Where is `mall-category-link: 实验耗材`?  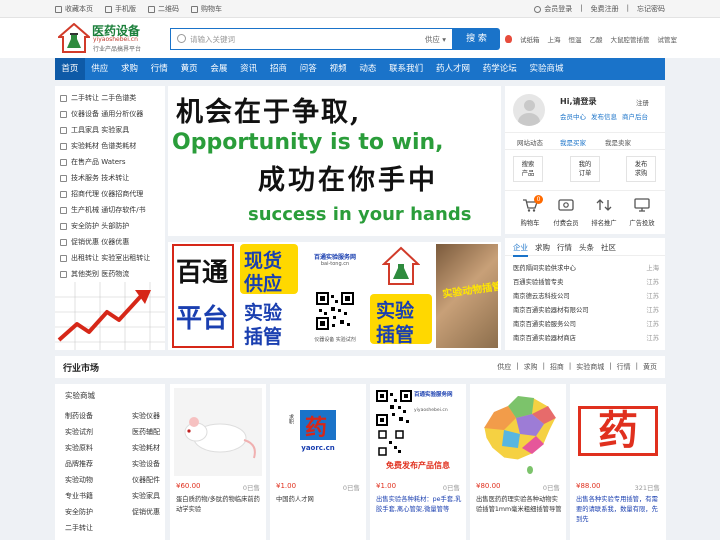
mall-category-link: 实验耗材 is located at coordinates (146, 448).